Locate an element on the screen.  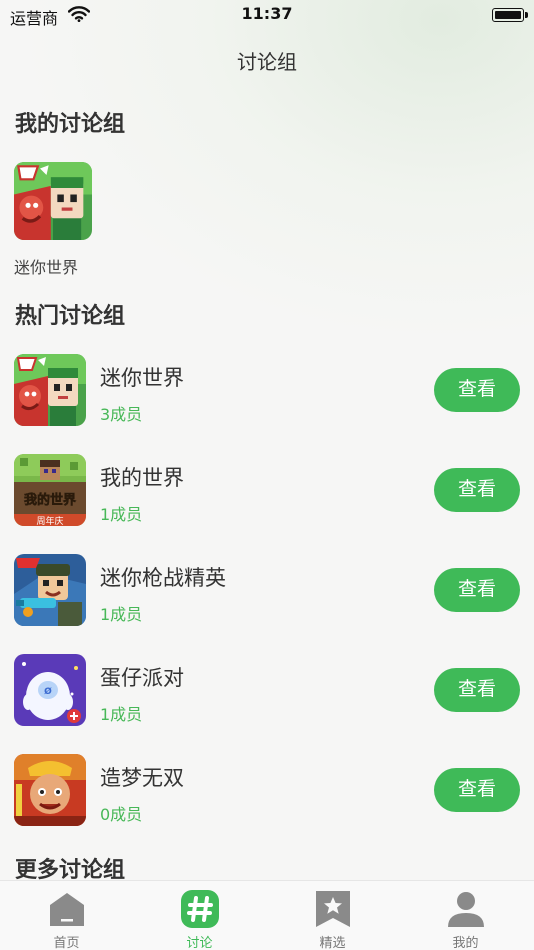
group-name: 迷你枪战精英 is located at coordinates (163, 578).